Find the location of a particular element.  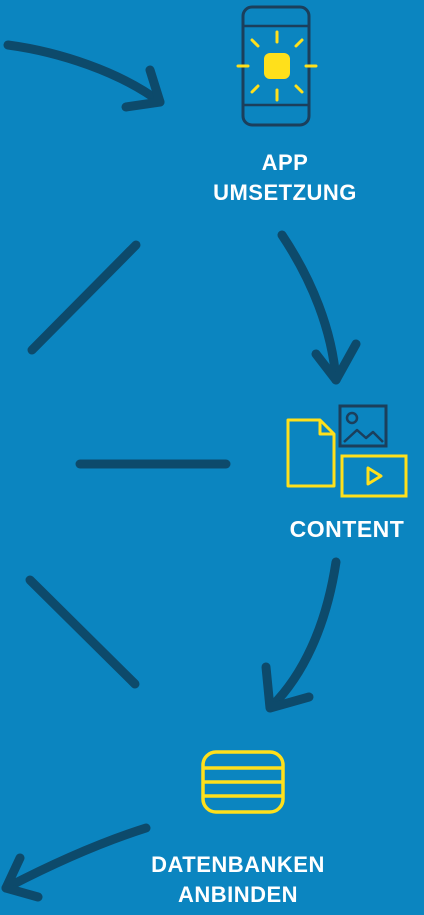

step-content-text: CONTENT is located at coordinates (347, 529).